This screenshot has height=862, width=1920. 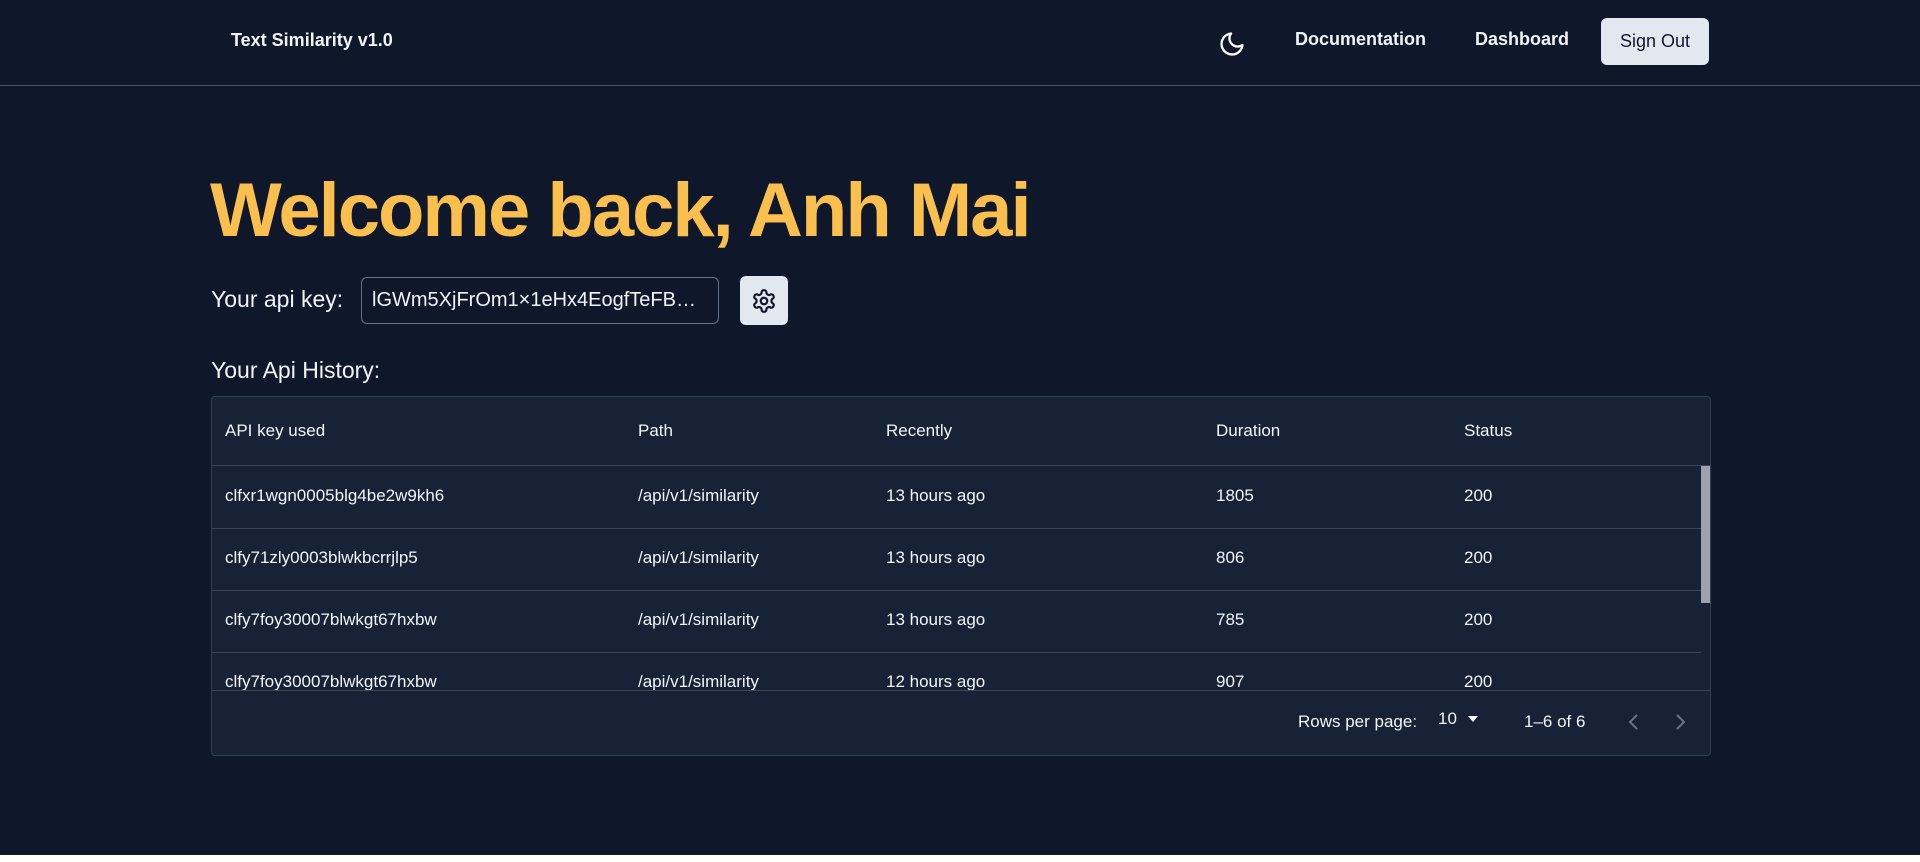 What do you see at coordinates (1555, 721) in the screenshot?
I see `pagination-range: 1–6 of 6` at bounding box center [1555, 721].